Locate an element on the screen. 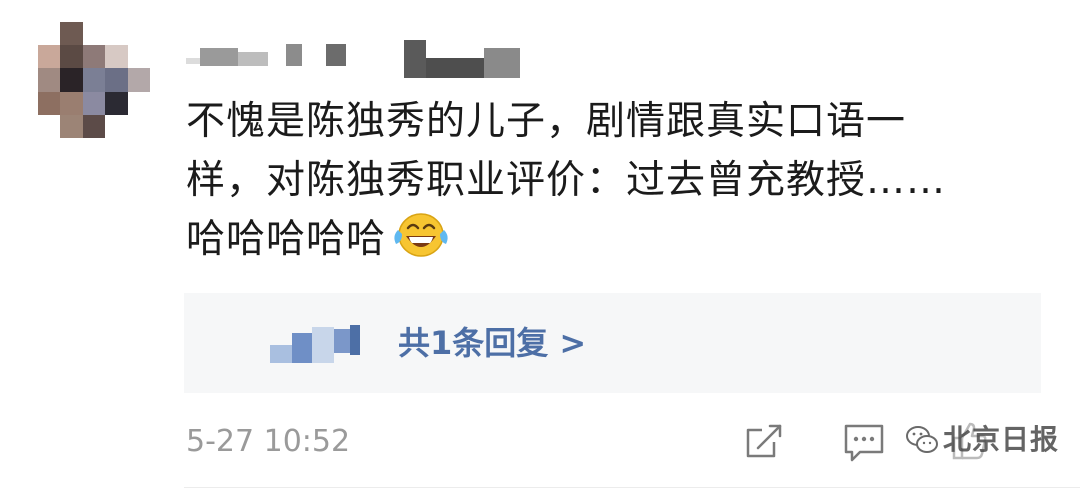 This screenshot has height=492, width=1080. watermark: 北京日报 is located at coordinates (982, 440).